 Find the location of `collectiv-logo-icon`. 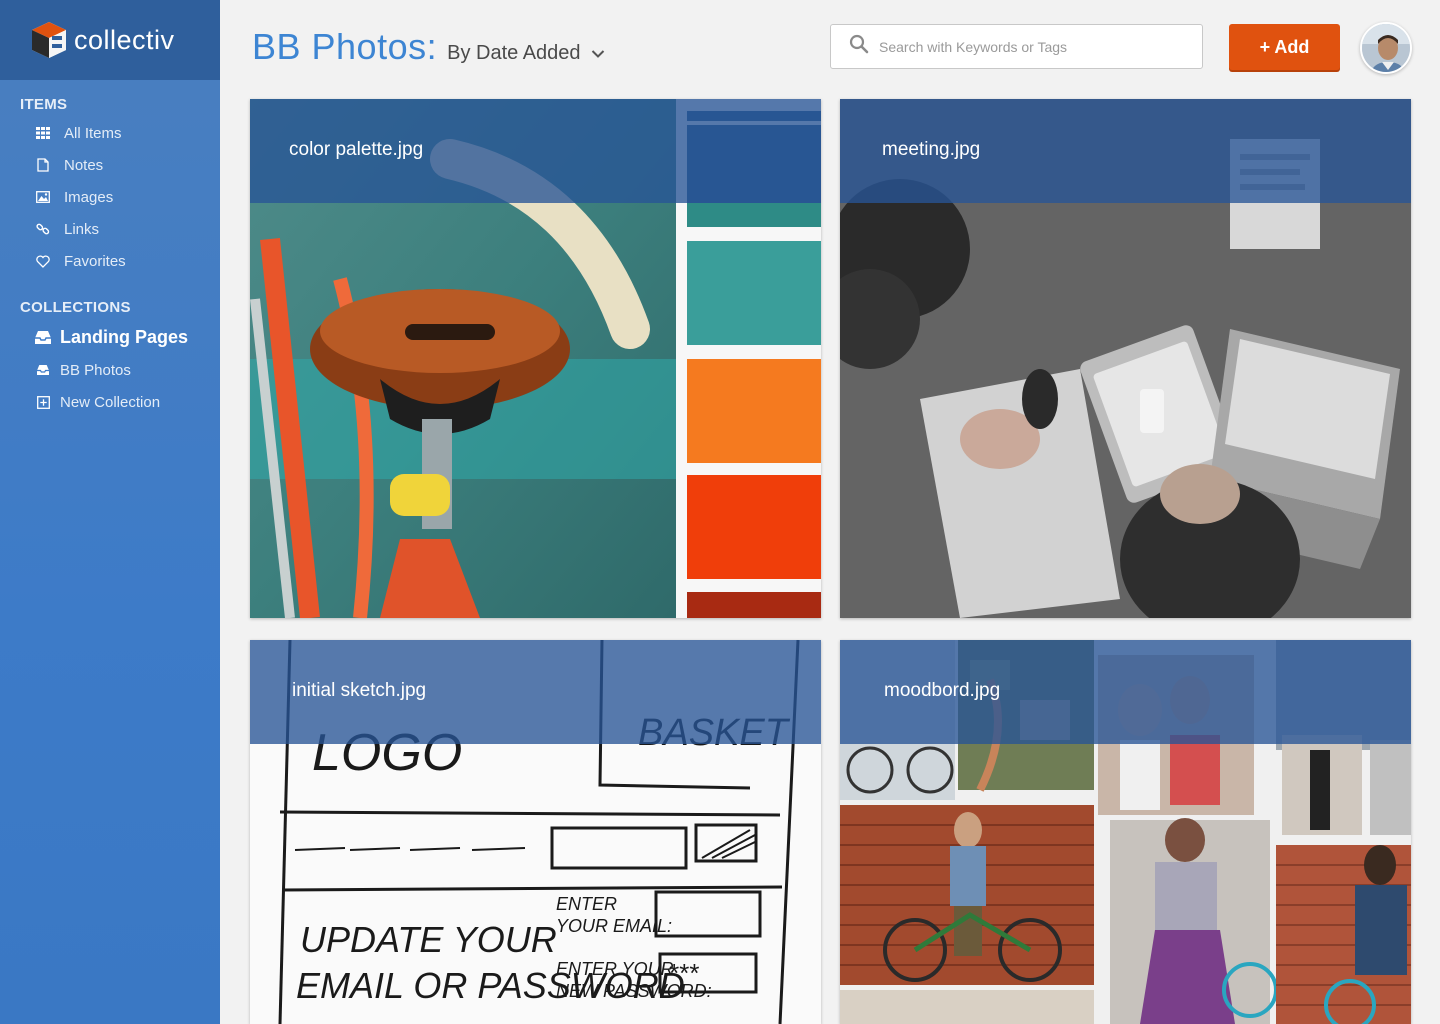

collectiv-logo-icon is located at coordinates (49, 40).